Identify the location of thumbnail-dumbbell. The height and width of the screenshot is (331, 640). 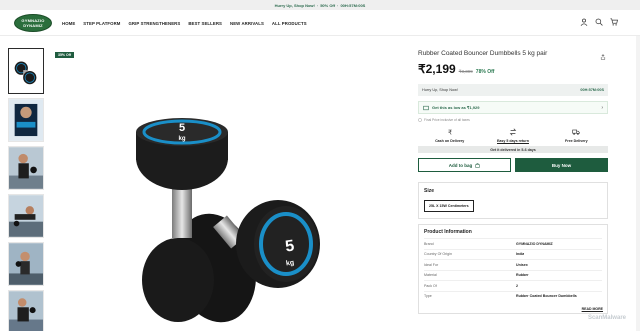
(26, 71).